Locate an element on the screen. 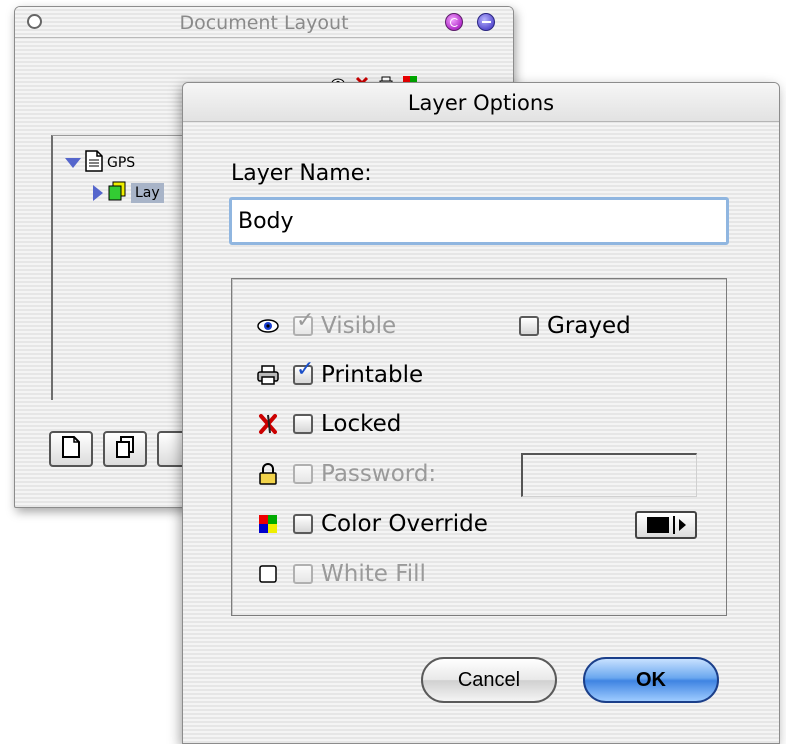  layer-action-buttons is located at coordinates (125, 449).